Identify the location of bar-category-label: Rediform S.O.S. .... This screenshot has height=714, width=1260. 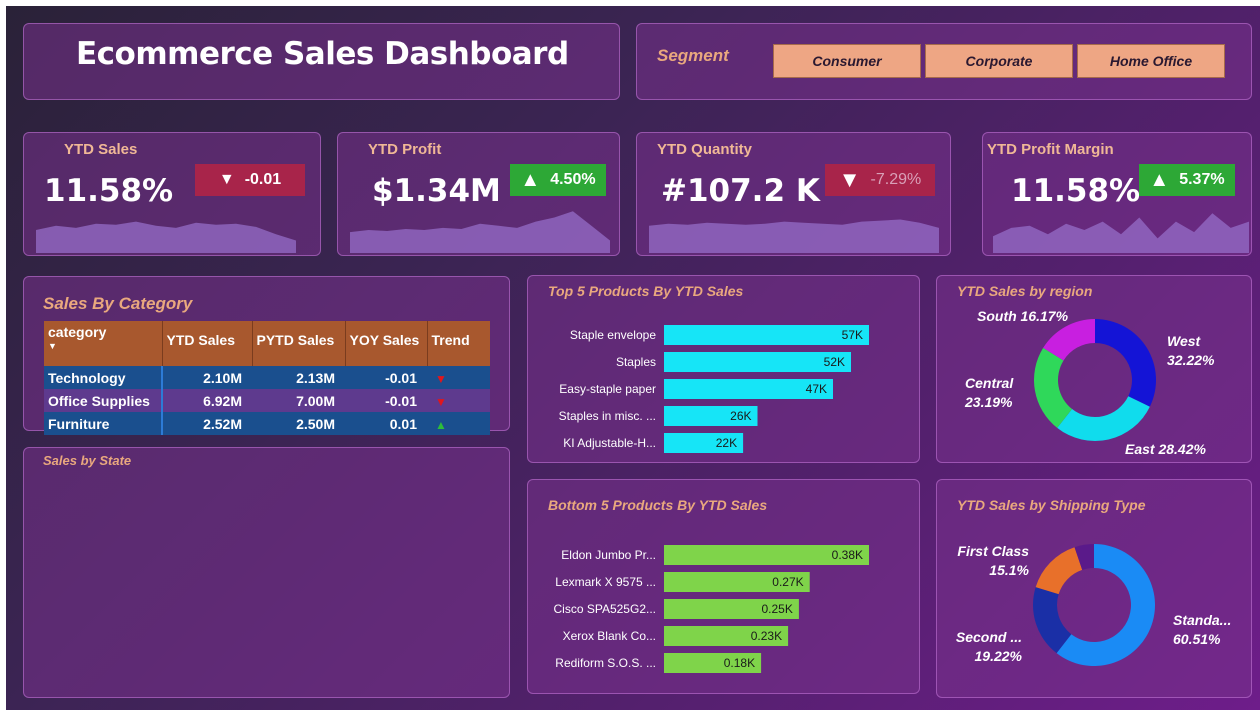
(605, 663).